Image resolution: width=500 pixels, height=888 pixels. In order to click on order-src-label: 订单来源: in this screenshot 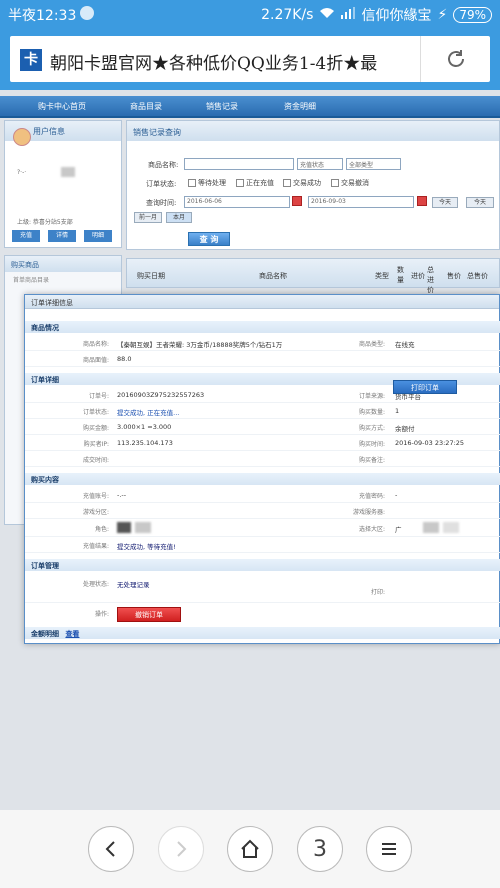, I will do `click(371, 396)`.